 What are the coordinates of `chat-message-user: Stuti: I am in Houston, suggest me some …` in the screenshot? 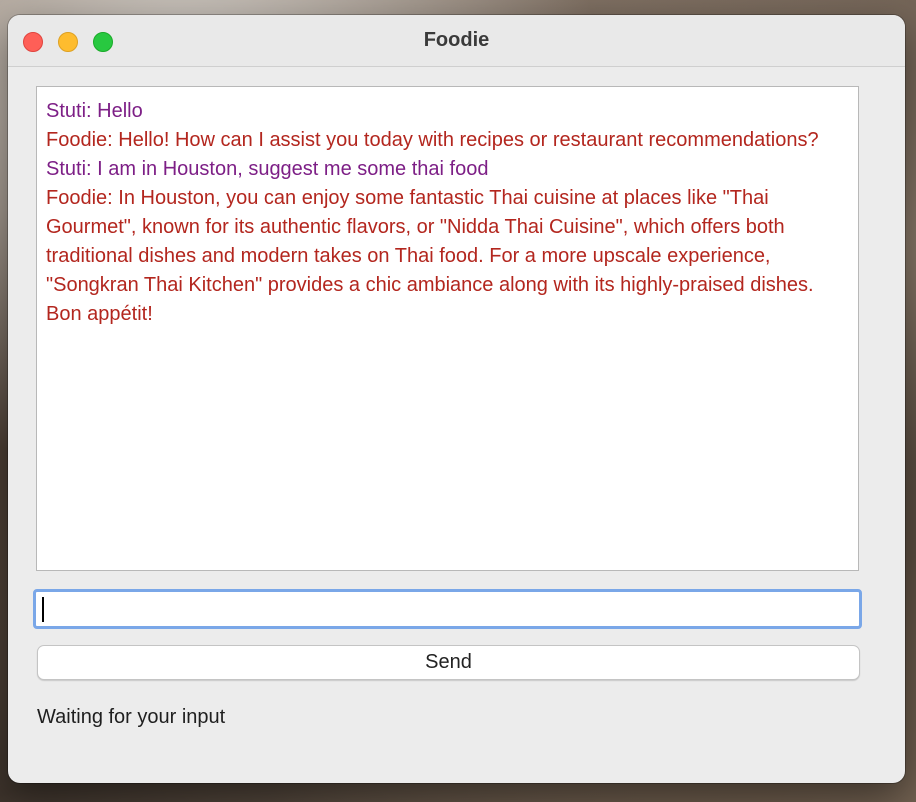 It's located at (267, 169).